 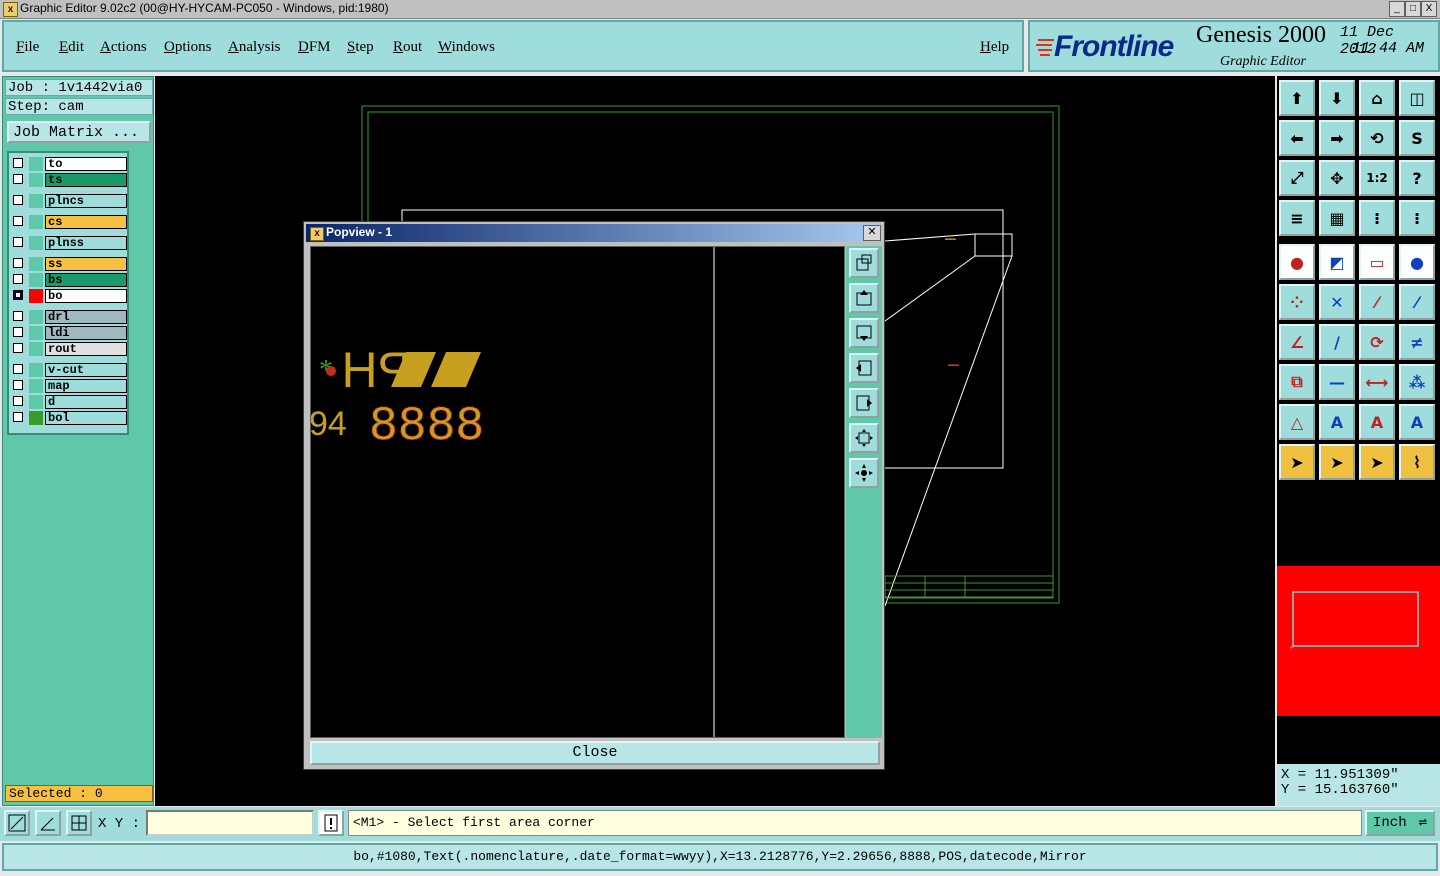 What do you see at coordinates (1337, 382) in the screenshot?
I see `dash-icon: —` at bounding box center [1337, 382].